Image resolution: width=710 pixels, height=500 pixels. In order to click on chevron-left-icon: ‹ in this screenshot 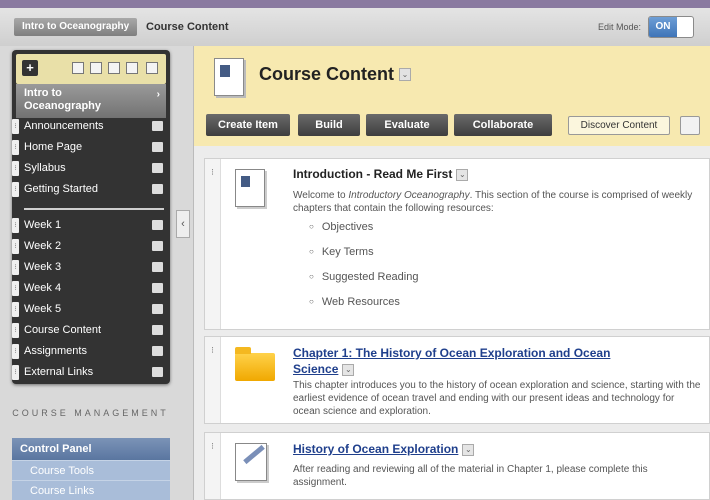, I will do `click(183, 224)`.